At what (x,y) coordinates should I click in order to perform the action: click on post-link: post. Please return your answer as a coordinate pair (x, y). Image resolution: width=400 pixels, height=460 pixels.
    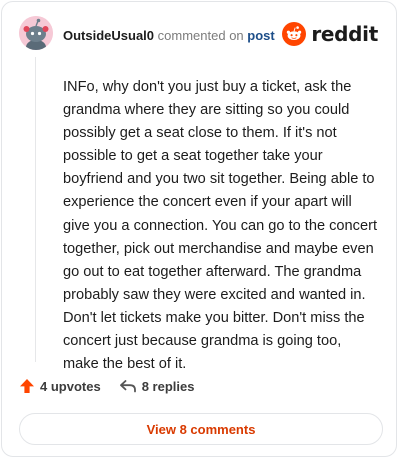
    Looking at the image, I should click on (260, 35).